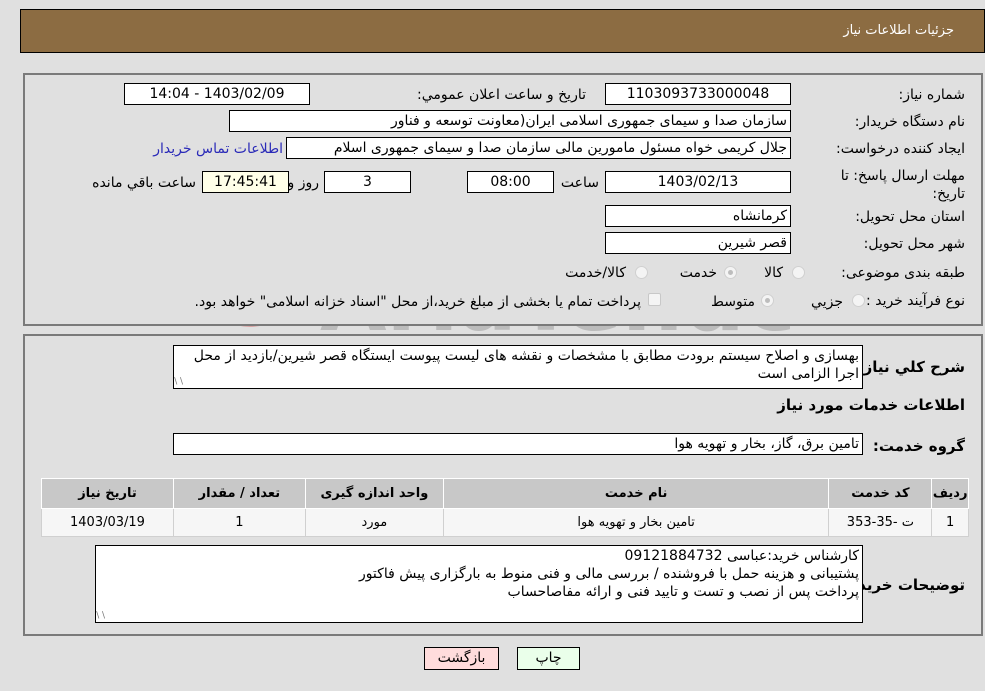 The width and height of the screenshot is (985, 691). Describe the element at coordinates (950, 493) in the screenshot. I see `col-row-number: رديف` at that location.